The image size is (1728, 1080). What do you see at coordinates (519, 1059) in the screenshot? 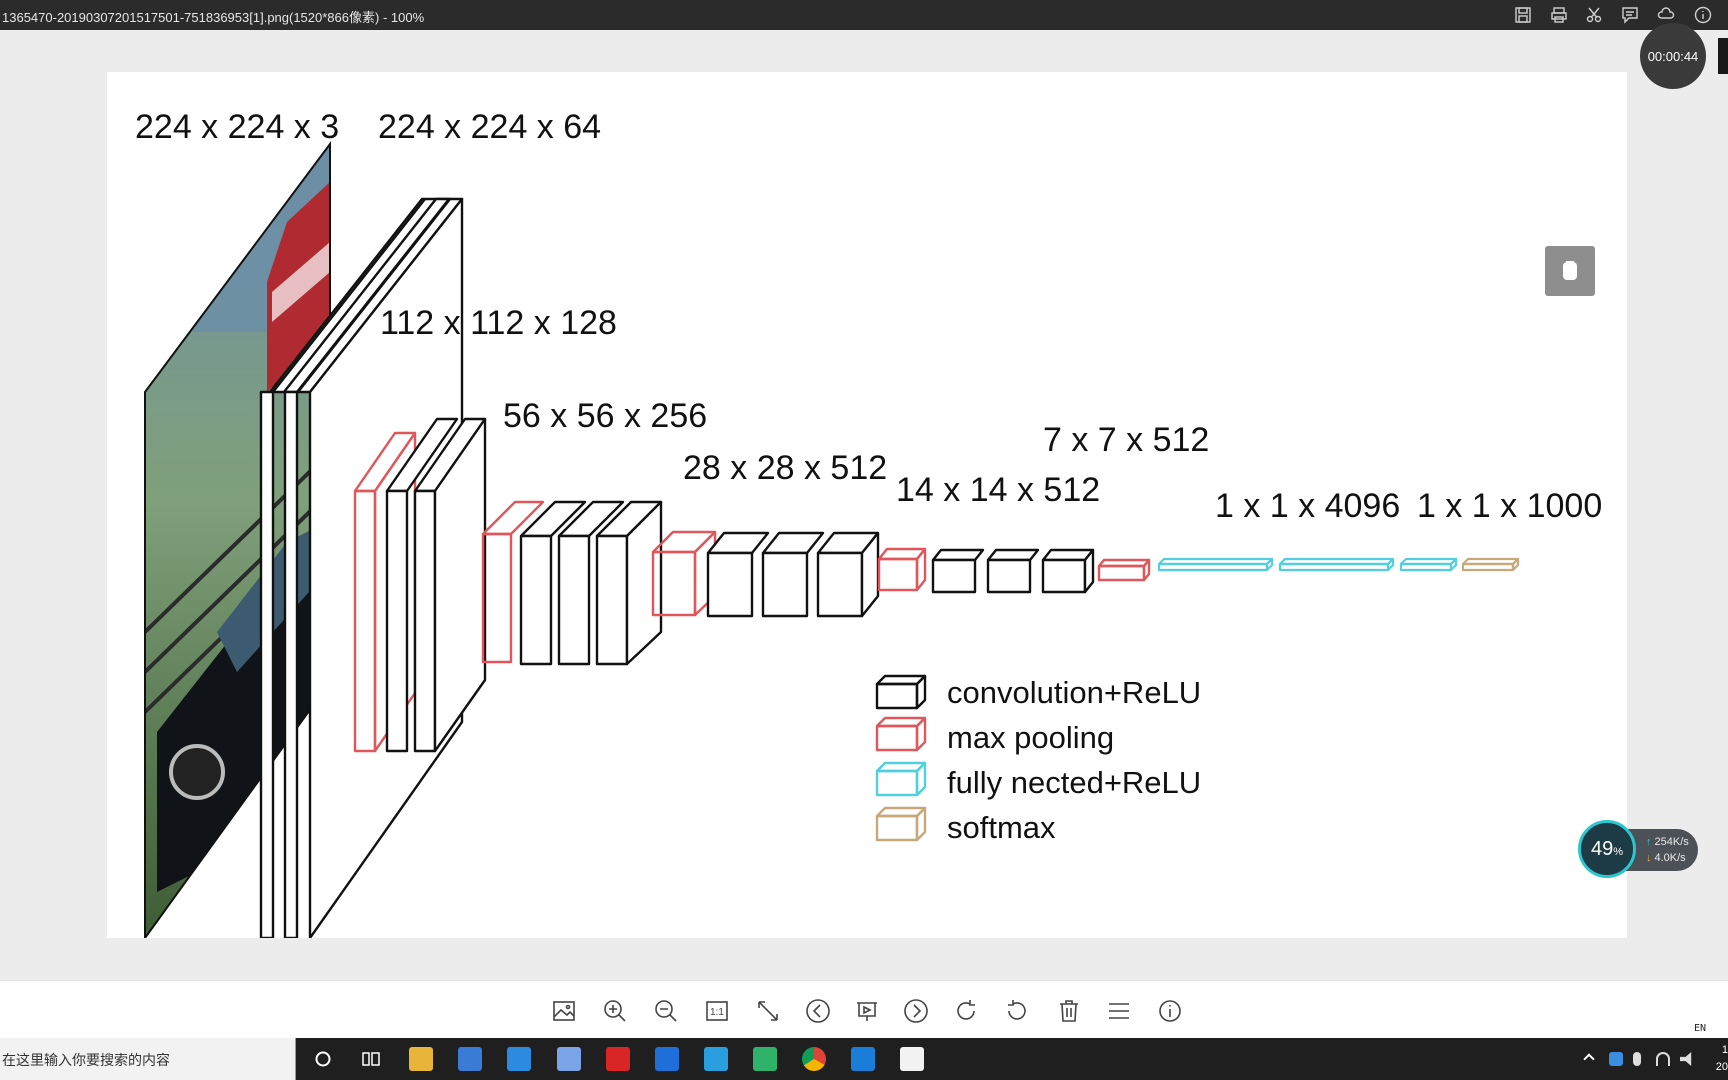
I see `mail-icon` at bounding box center [519, 1059].